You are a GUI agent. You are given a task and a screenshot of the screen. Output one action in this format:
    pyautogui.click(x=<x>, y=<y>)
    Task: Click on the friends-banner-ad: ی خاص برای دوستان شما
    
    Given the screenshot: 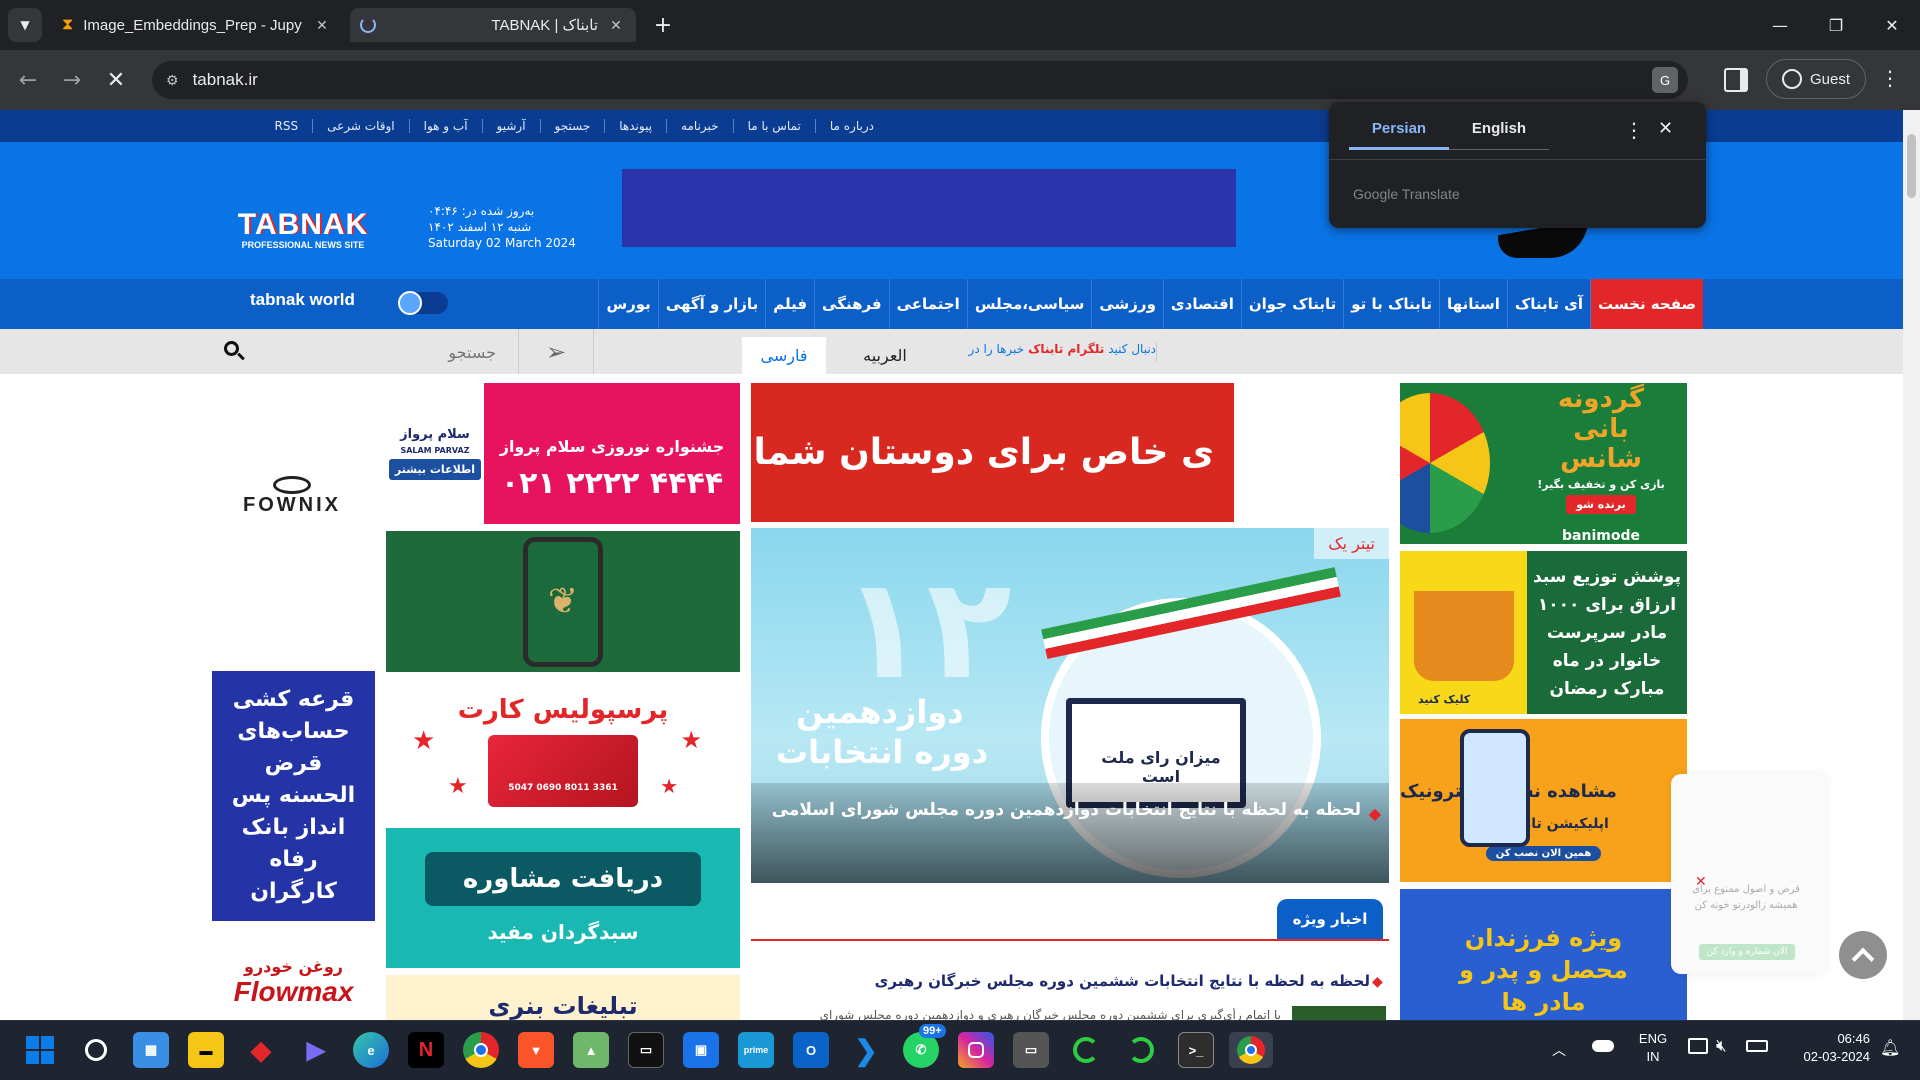 What is the action you would take?
    pyautogui.click(x=992, y=452)
    